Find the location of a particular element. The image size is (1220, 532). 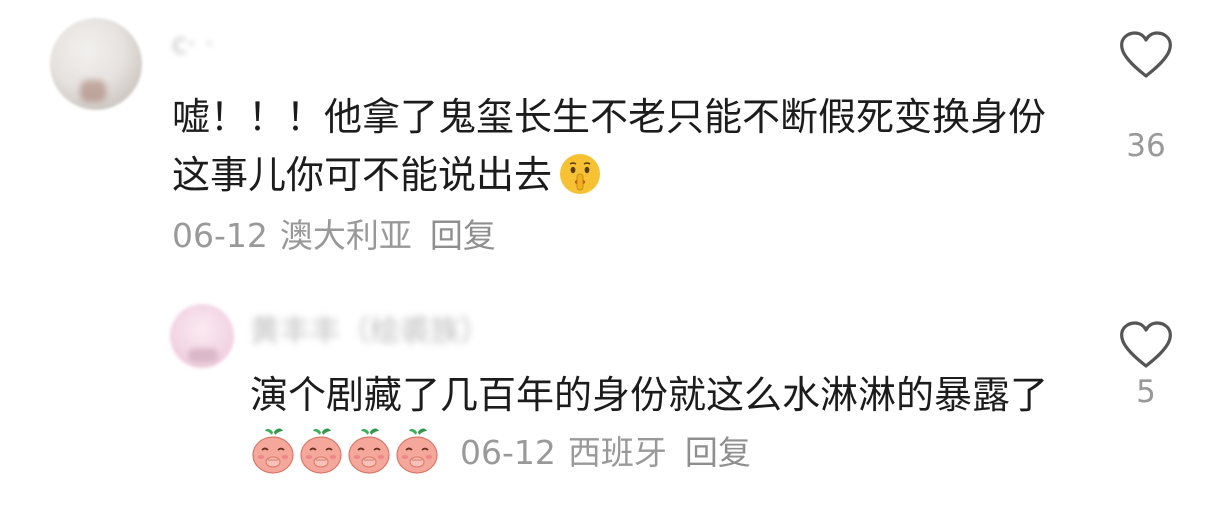

username: c· · is located at coordinates (222, 44).